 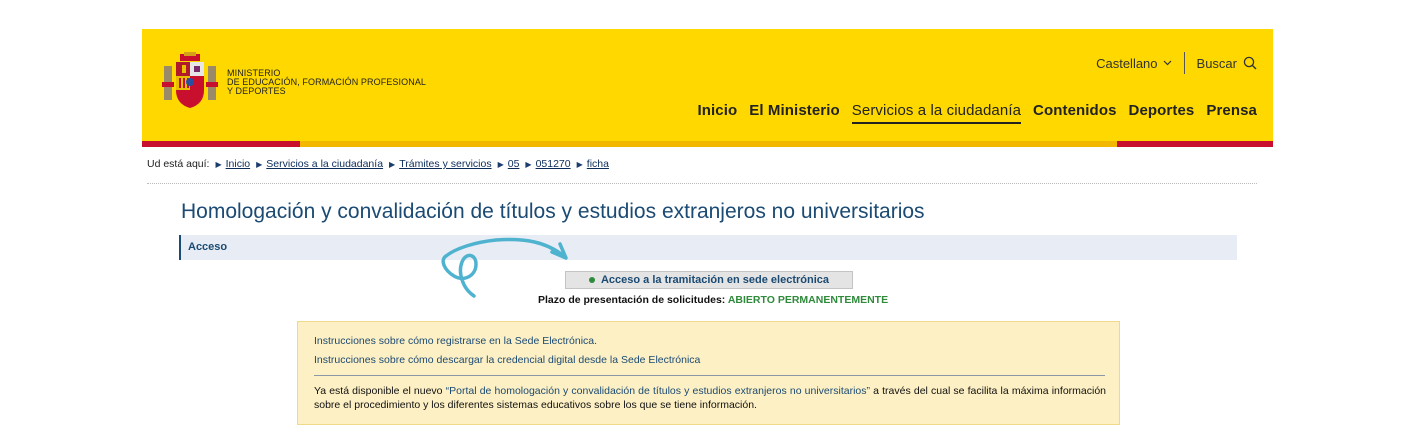 I want to click on nav-item-el-ministerio: El Ministerio, so click(x=794, y=113).